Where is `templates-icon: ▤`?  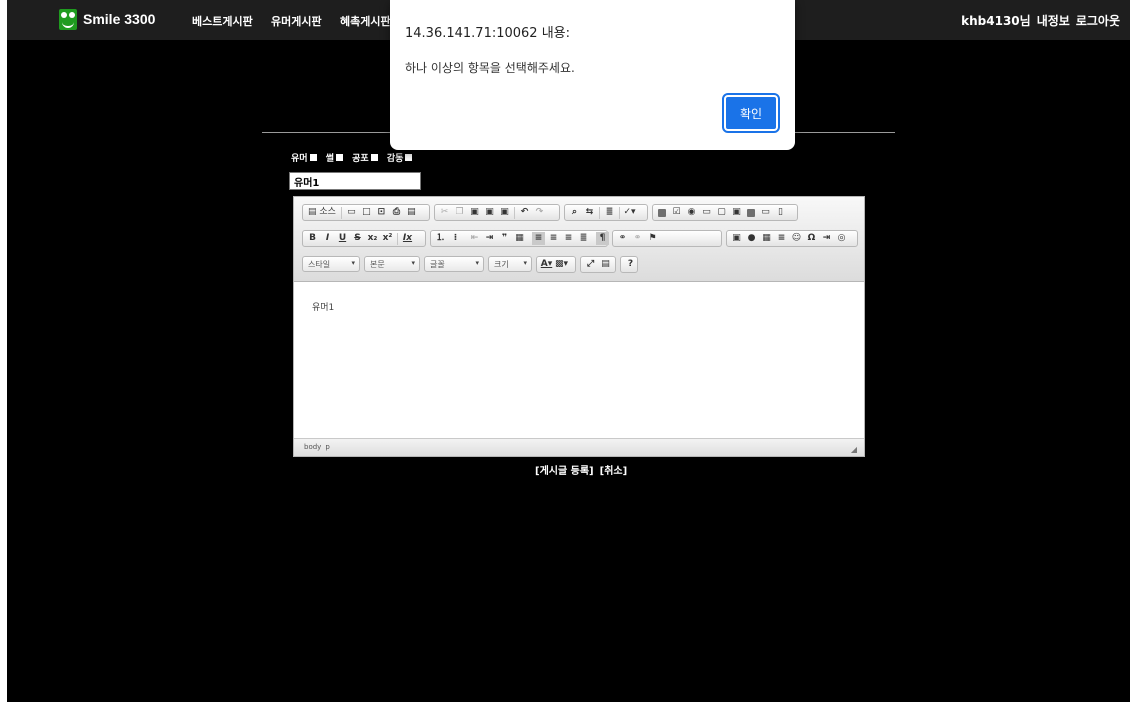 templates-icon: ▤ is located at coordinates (411, 212).